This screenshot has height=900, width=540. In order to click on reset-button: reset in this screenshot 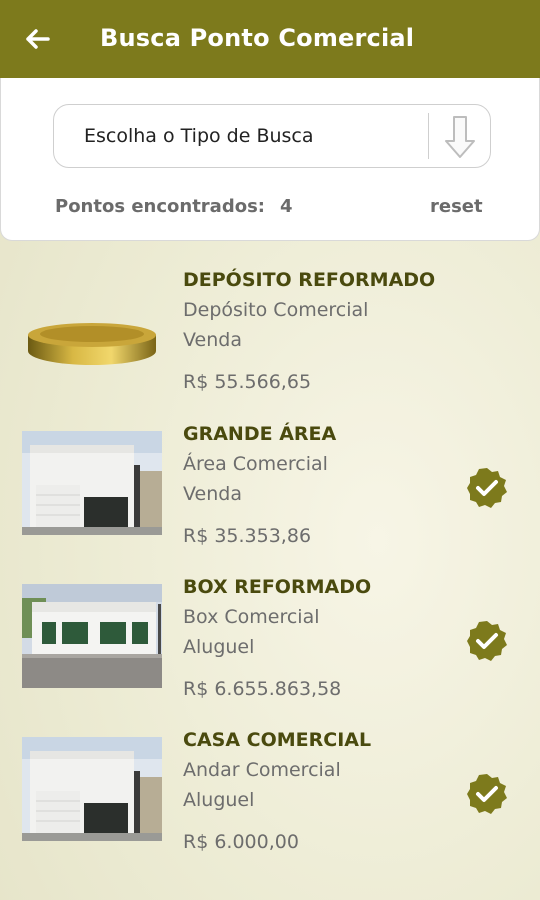, I will do `click(456, 206)`.